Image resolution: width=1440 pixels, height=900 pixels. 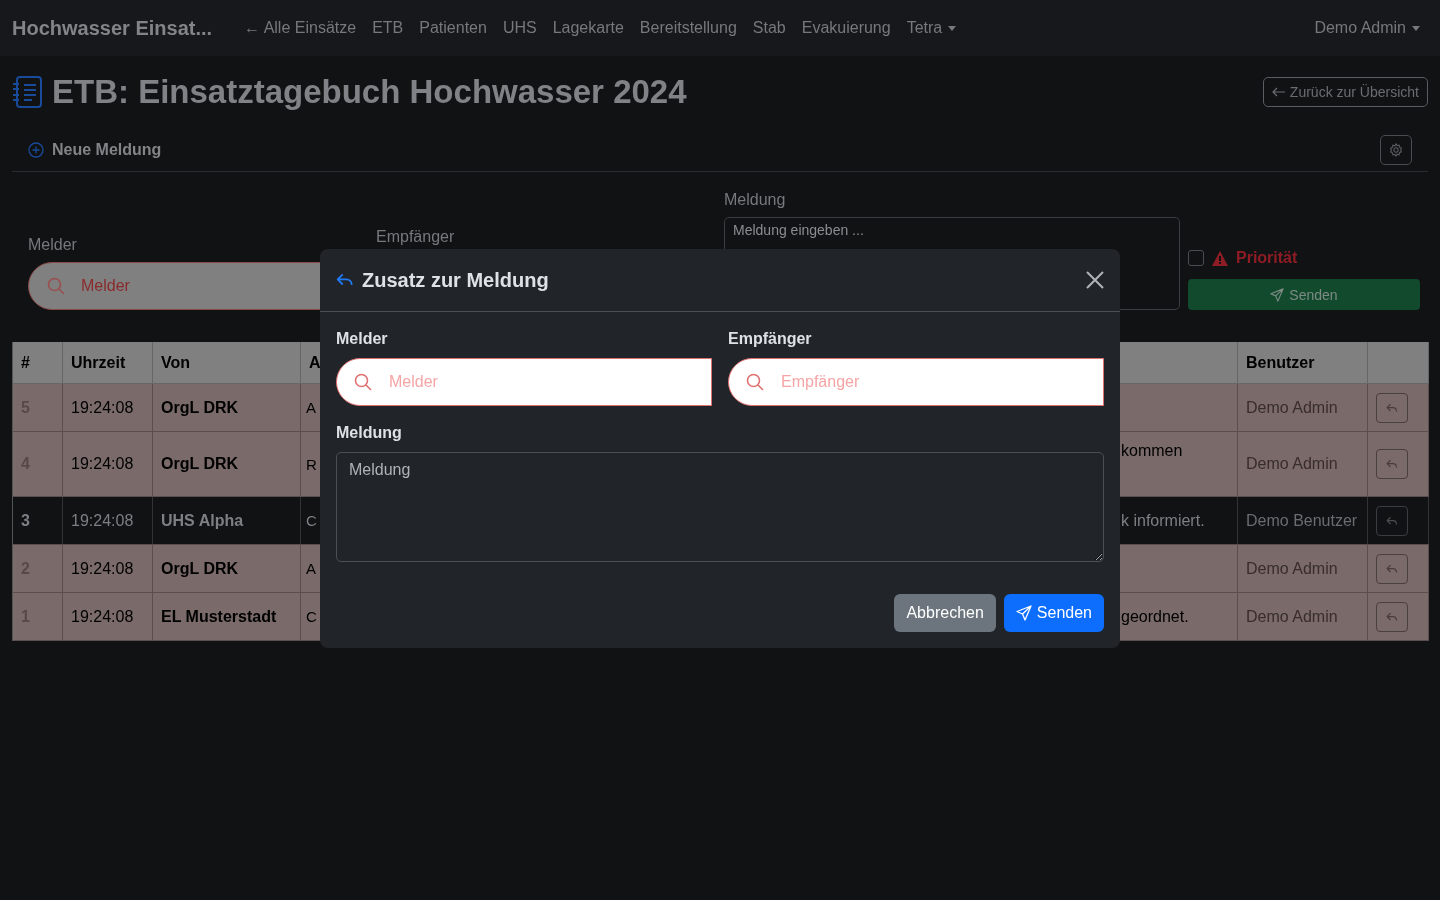 What do you see at coordinates (688, 28) in the screenshot?
I see `nav-link: Bereitstellung` at bounding box center [688, 28].